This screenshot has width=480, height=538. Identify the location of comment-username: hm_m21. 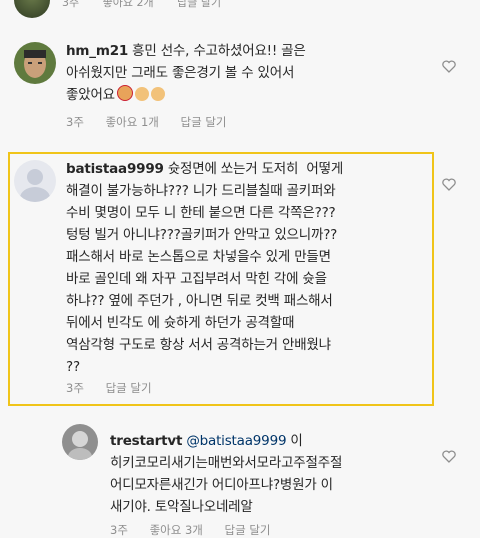
(97, 51).